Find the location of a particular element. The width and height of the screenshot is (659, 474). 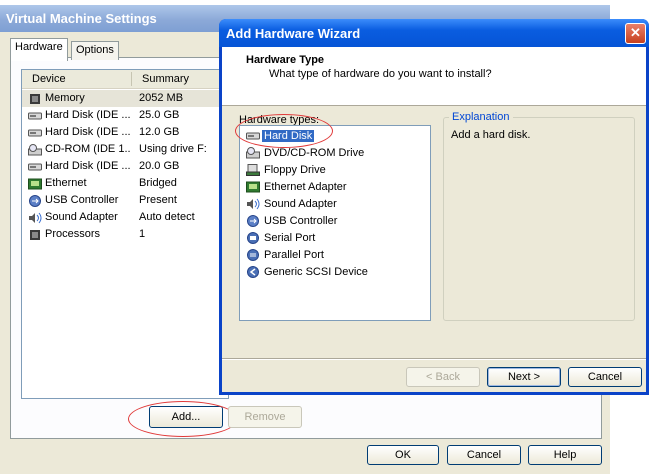

device-row: Memory 2052 MB is located at coordinates (125, 98).